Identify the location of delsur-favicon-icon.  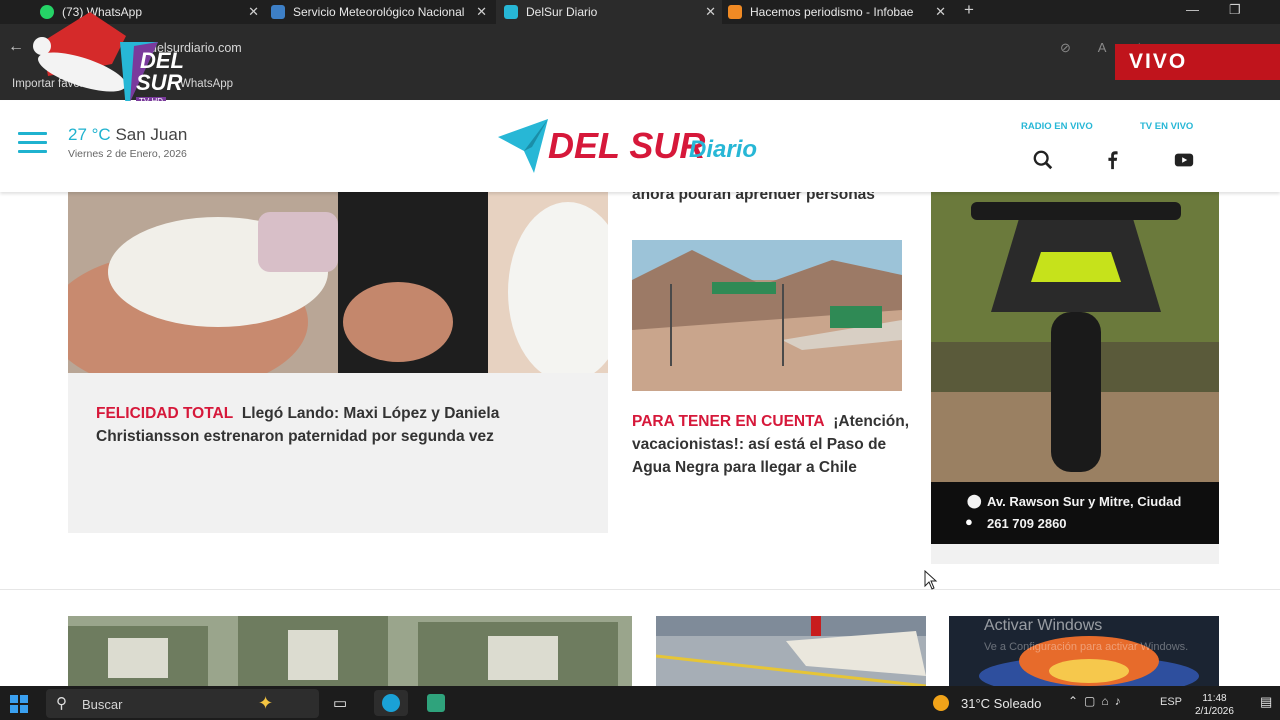
(511, 12).